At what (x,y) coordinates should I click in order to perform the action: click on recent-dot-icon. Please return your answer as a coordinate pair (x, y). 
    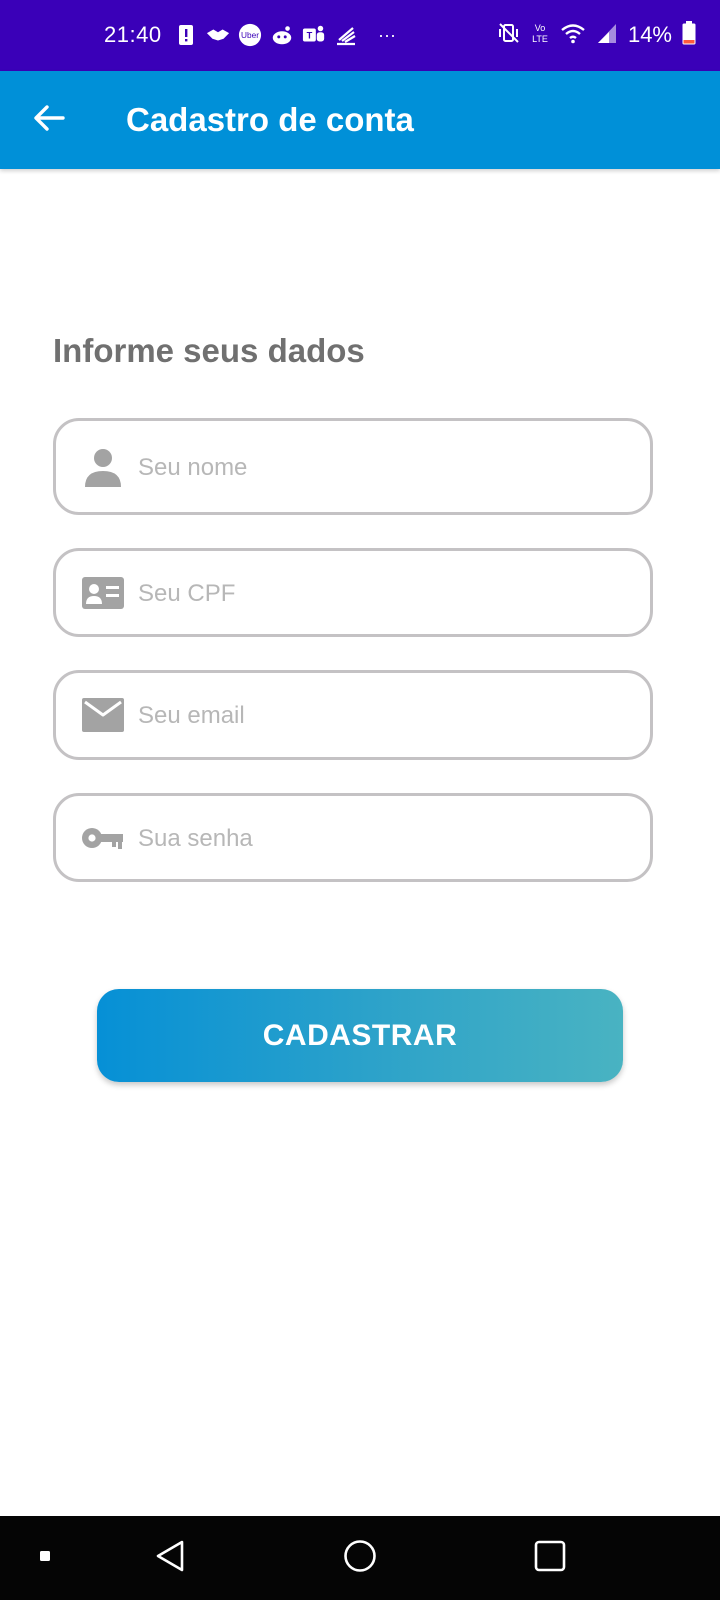
    Looking at the image, I should click on (45, 1558).